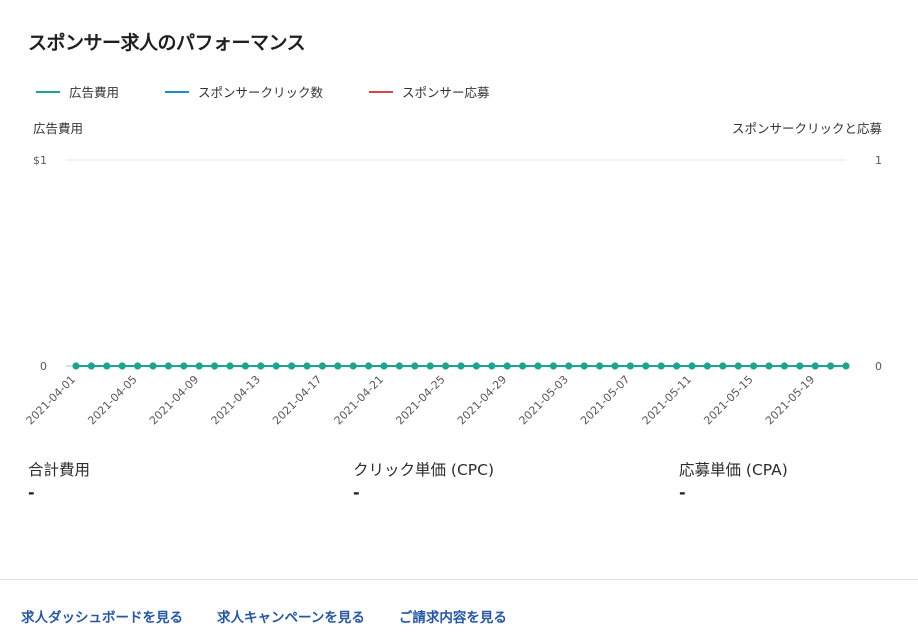 This screenshot has height=642, width=918. Describe the element at coordinates (51, 400) in the screenshot. I see `x-tick-label: 2021-04-01` at that location.